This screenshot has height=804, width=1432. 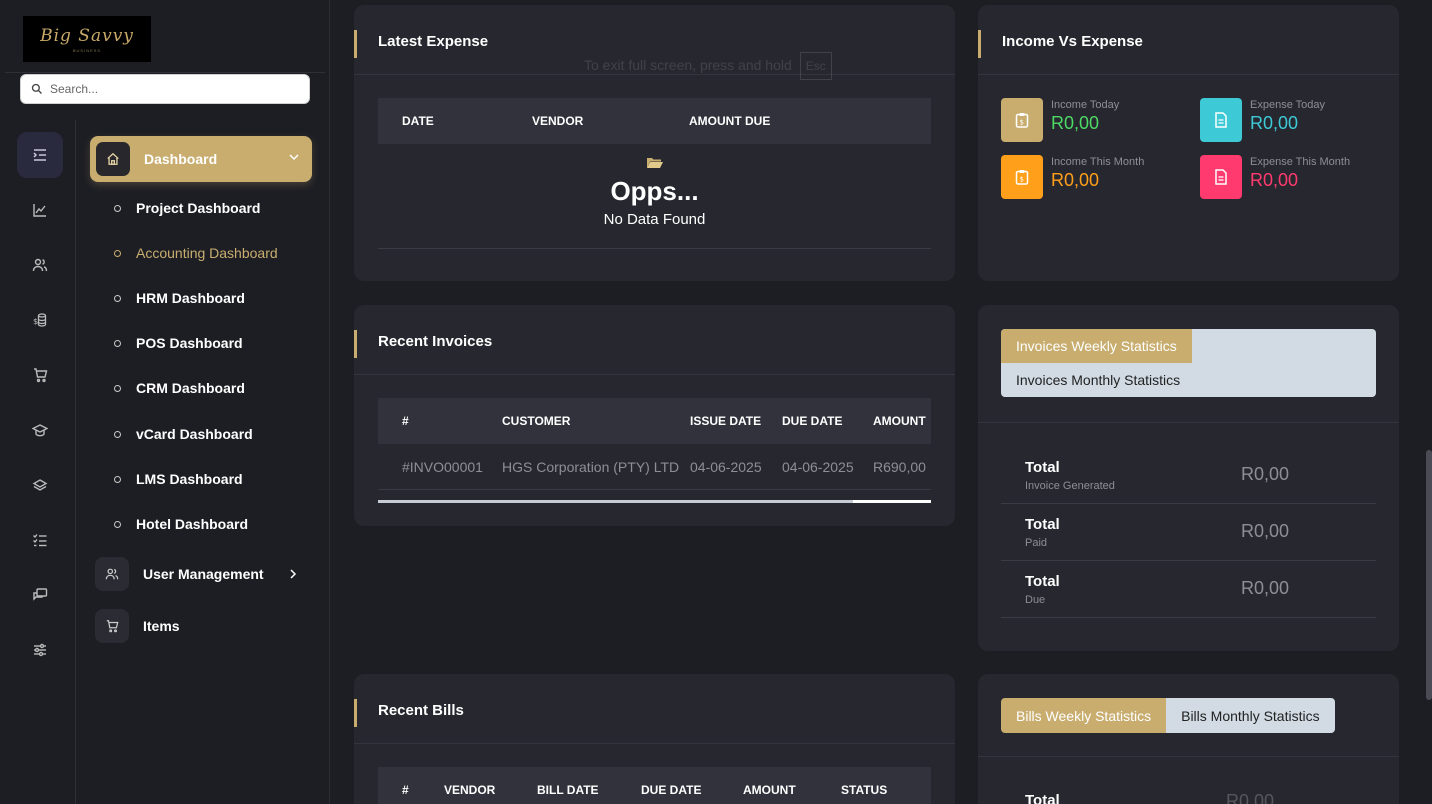 I want to click on logo-subtitle: BUSINESS, so click(x=87, y=50).